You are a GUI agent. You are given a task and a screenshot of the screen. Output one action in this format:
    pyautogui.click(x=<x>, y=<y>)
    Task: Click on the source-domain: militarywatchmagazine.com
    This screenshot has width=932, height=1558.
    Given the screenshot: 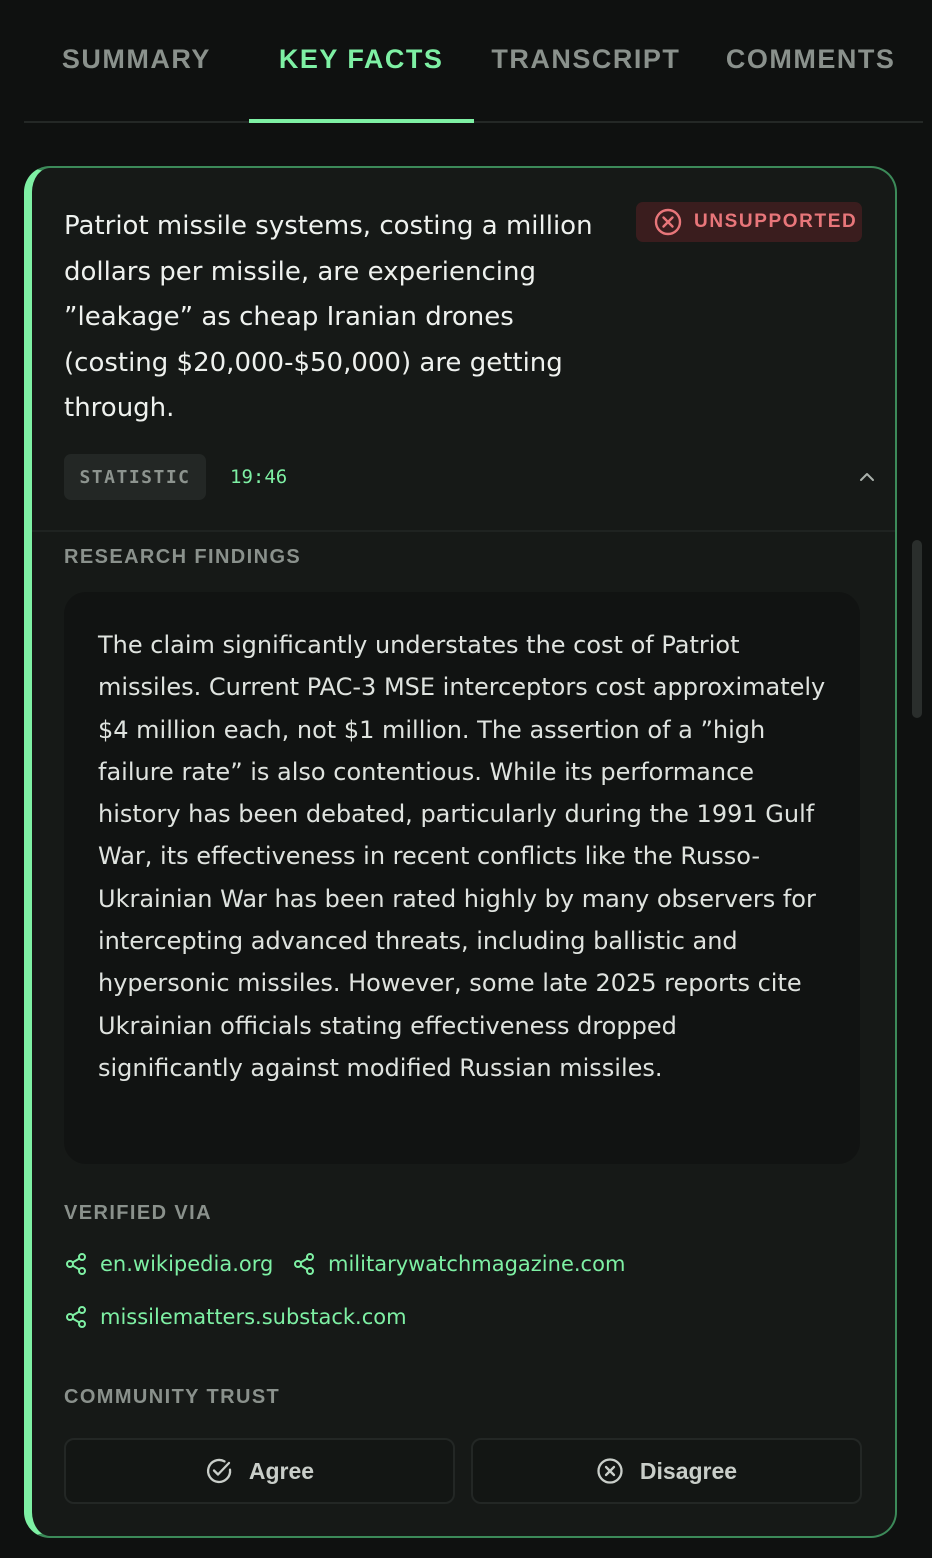 What is the action you would take?
    pyautogui.click(x=477, y=1264)
    